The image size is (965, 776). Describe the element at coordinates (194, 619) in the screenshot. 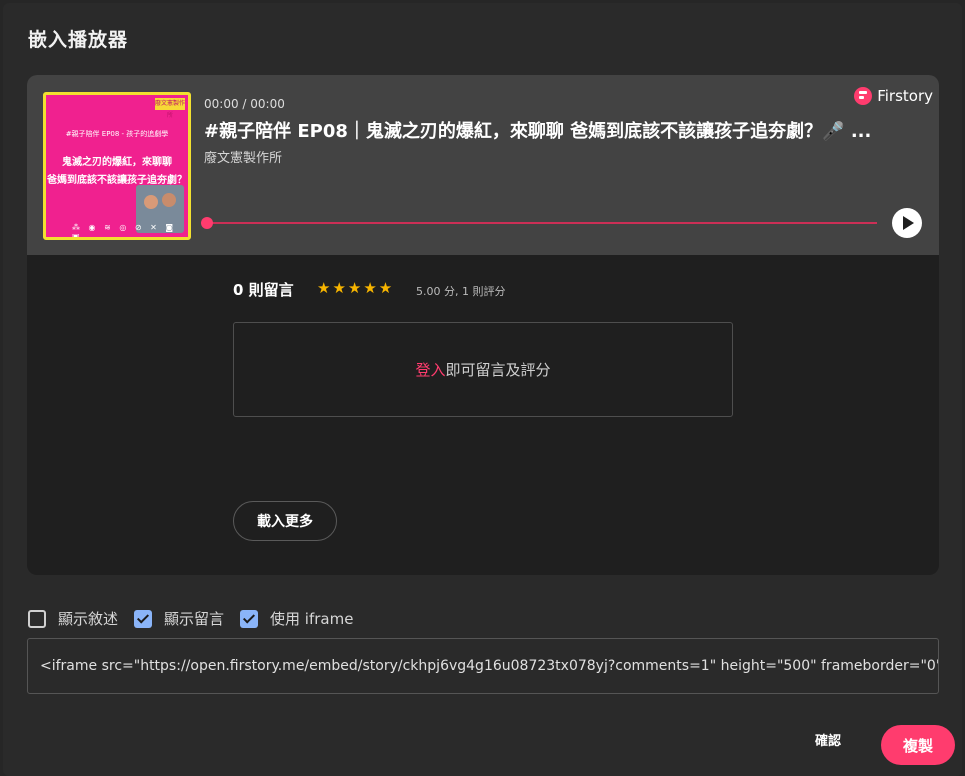

I see `option-label: 顯示留言` at that location.